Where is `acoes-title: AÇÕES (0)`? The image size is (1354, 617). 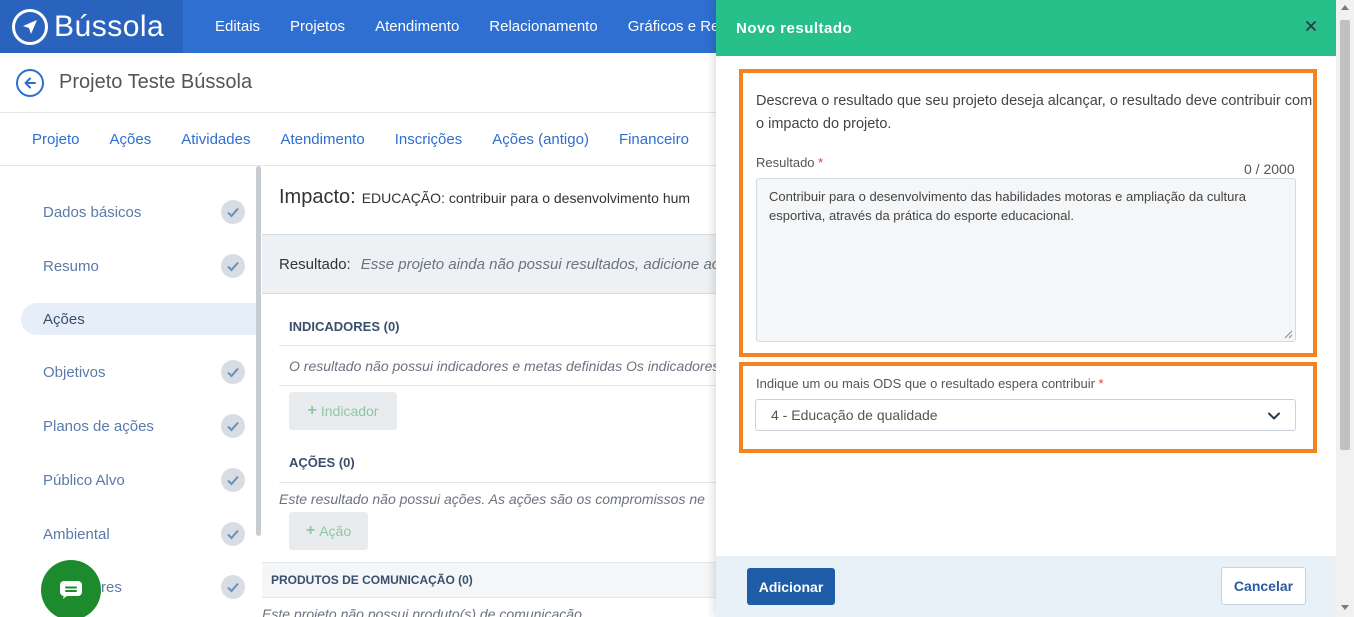 acoes-title: AÇÕES (0) is located at coordinates (322, 462).